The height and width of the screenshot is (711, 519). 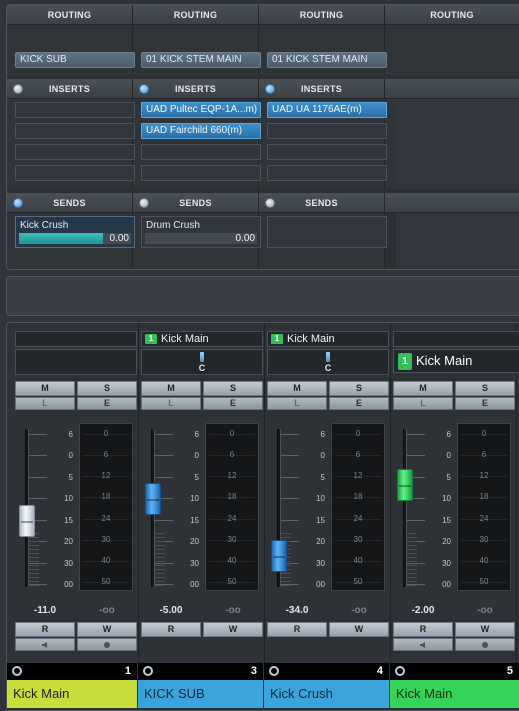 I want to click on routing-select-ch1: KICK SUB, so click(x=75, y=60).